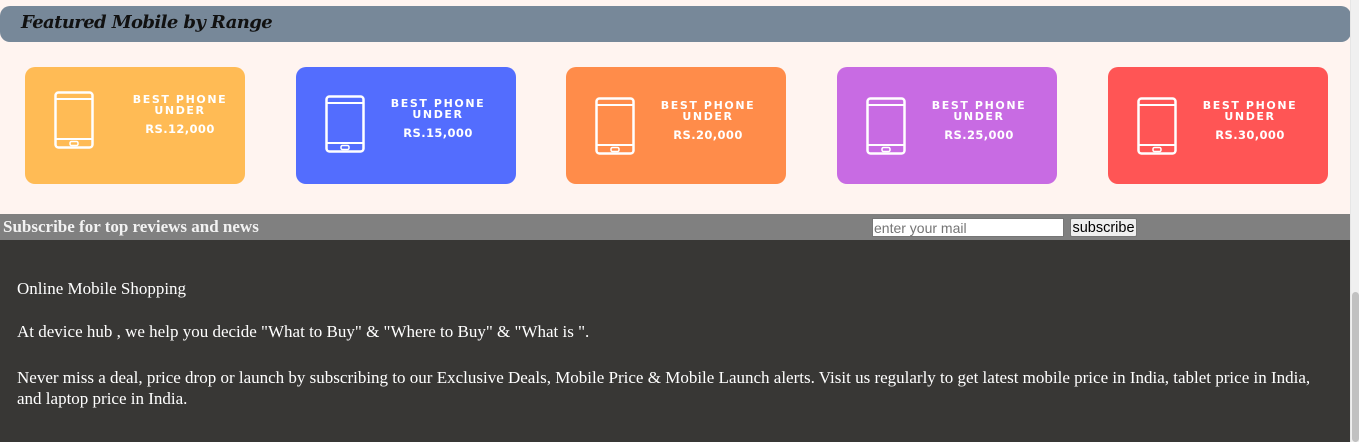 The image size is (1359, 442). I want to click on price-range-card-12000: BEST PHONE UNDER RS.12,000, so click(135, 125).